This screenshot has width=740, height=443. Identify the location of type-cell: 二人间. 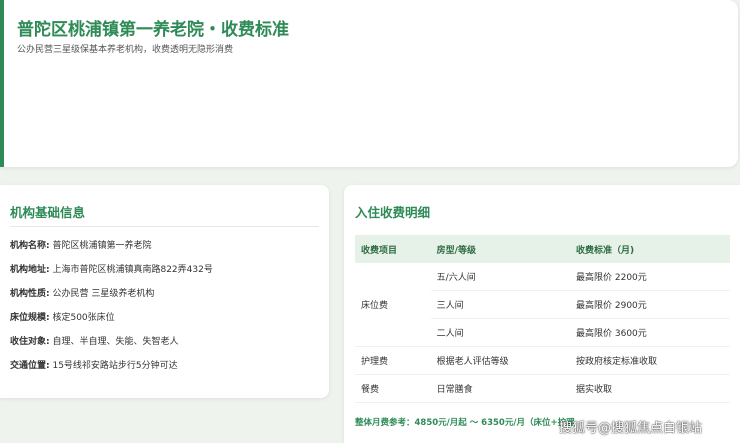
(500, 332).